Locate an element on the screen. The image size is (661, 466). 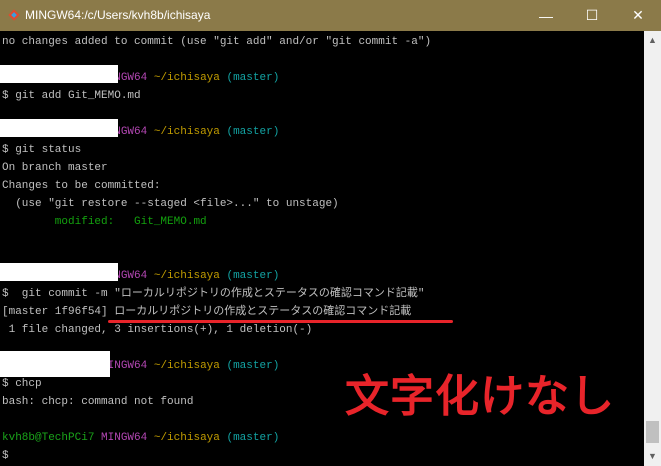
annotation-text: 文字化けなし is located at coordinates (480, 396).